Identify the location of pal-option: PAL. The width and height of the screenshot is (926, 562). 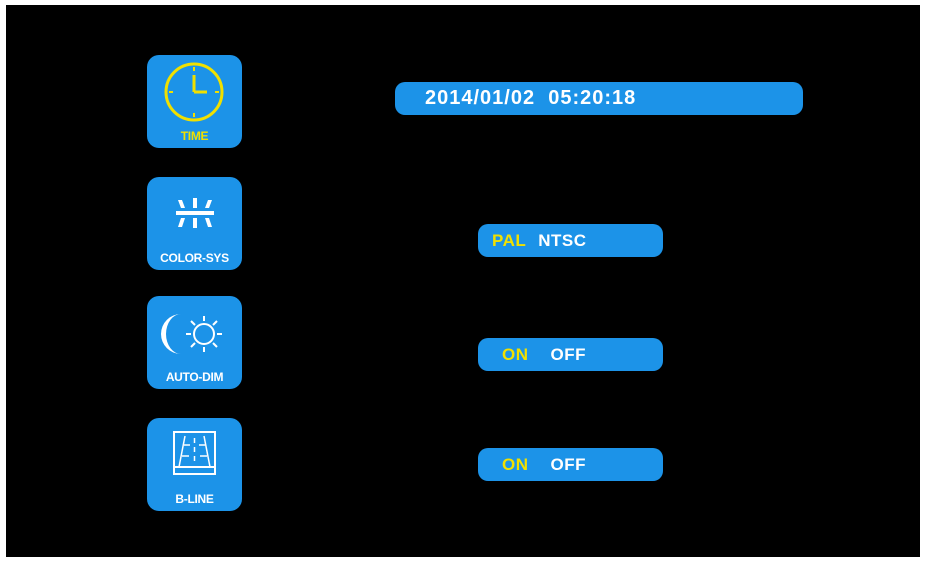
(509, 241).